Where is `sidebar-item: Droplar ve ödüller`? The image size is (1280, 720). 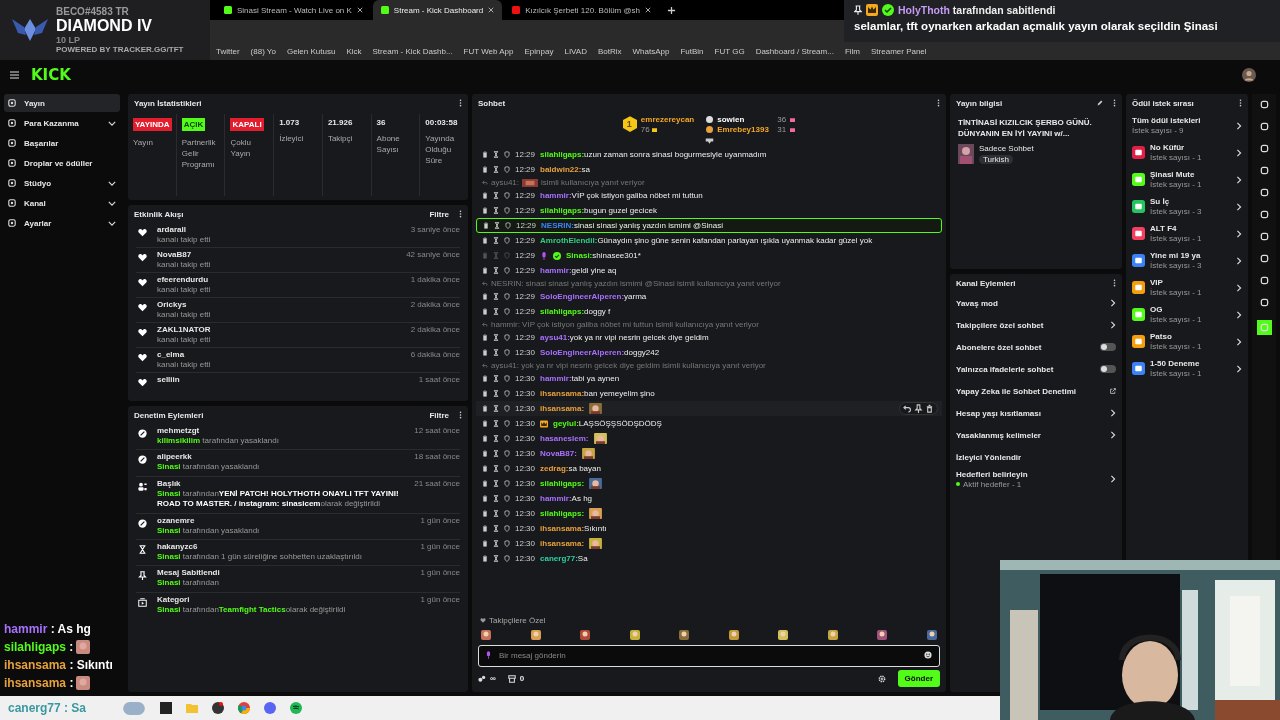 sidebar-item: Droplar ve ödüller is located at coordinates (62, 163).